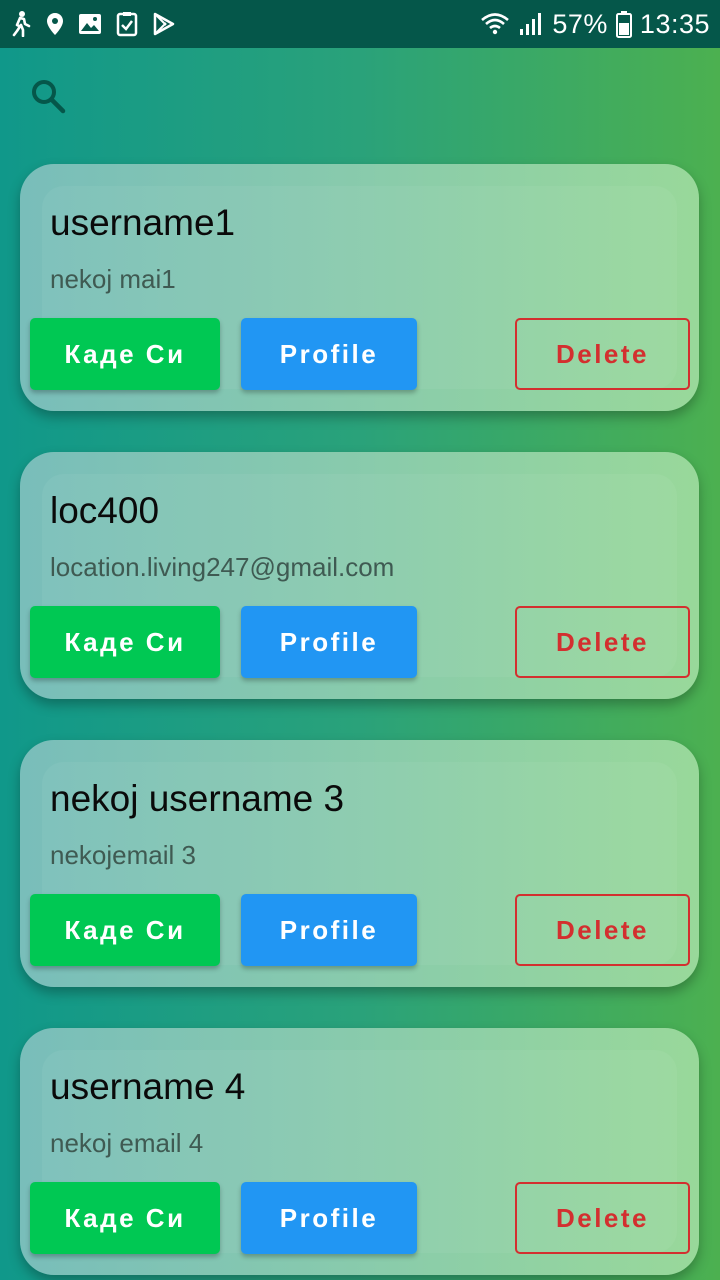 The image size is (720, 1280). I want to click on email-label: location.living247@gmail.com, so click(222, 567).